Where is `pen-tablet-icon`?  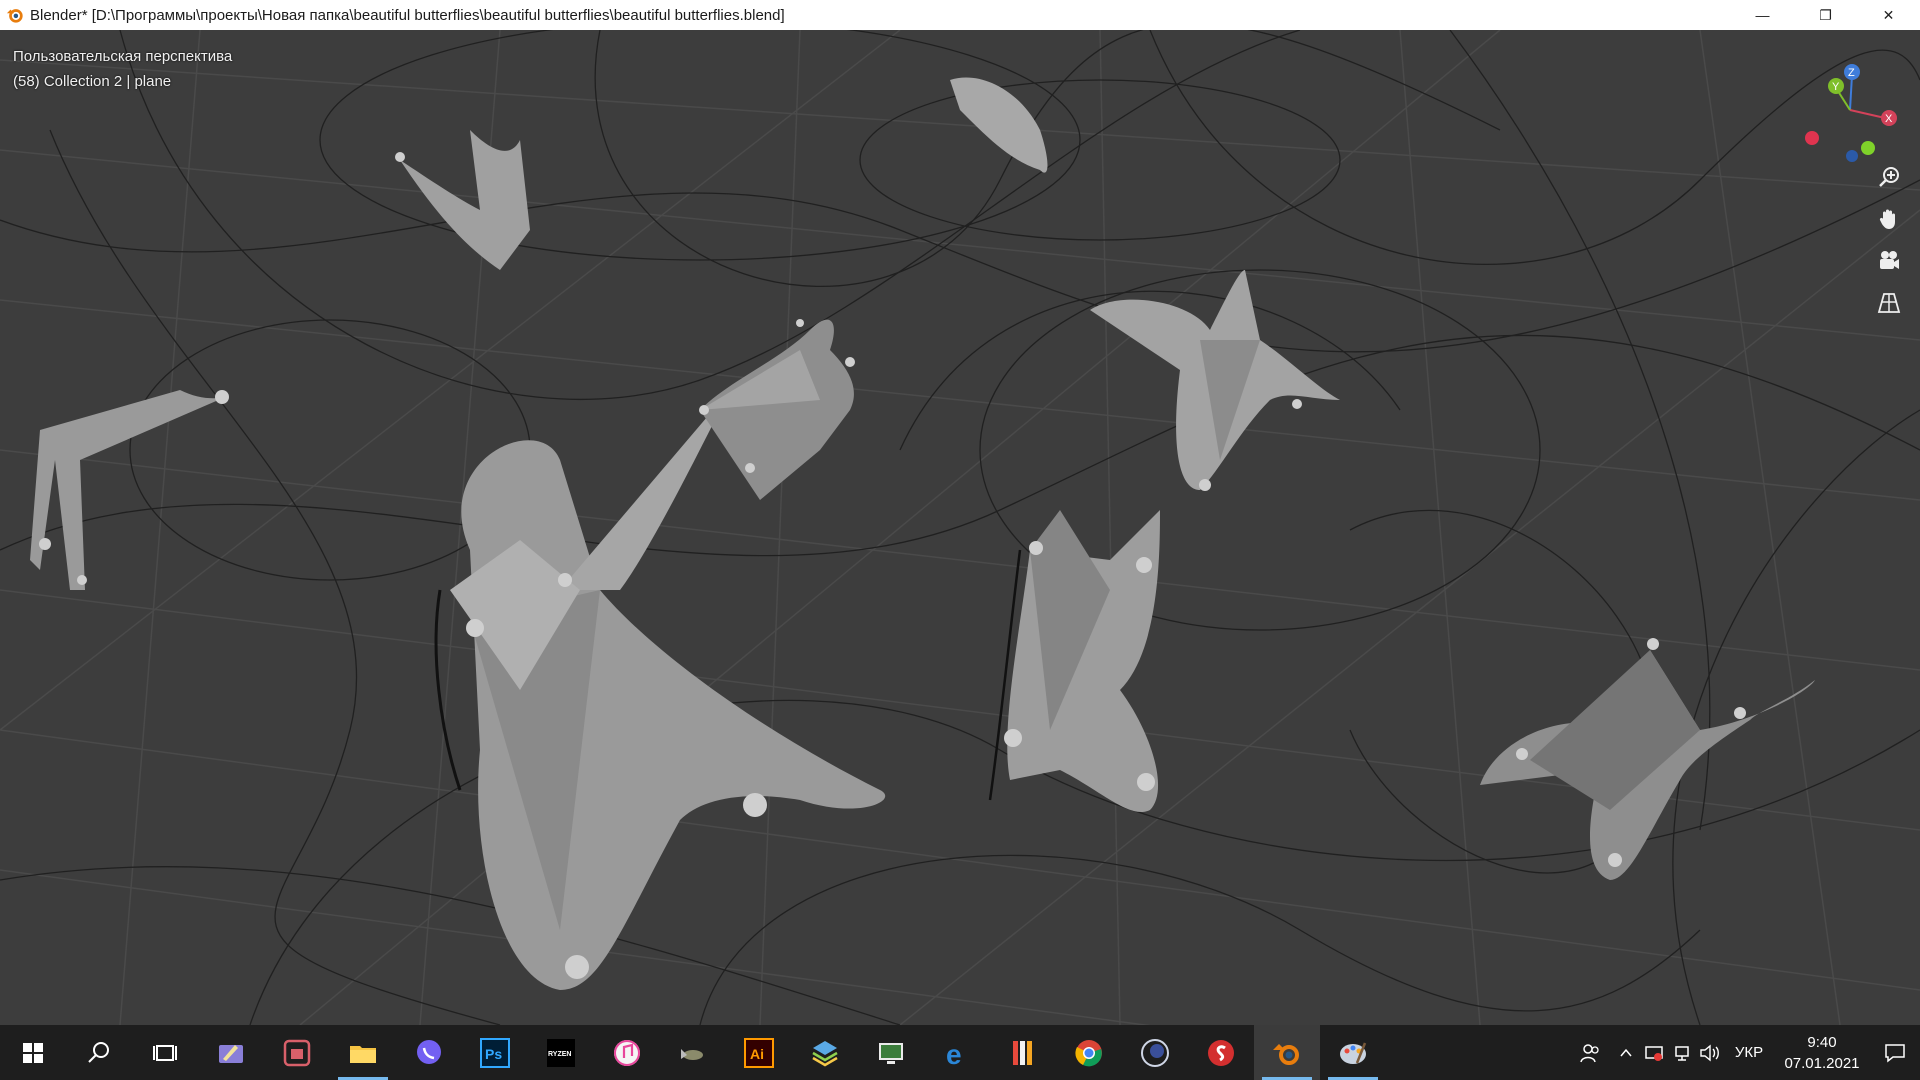 pen-tablet-icon is located at coordinates (231, 1053).